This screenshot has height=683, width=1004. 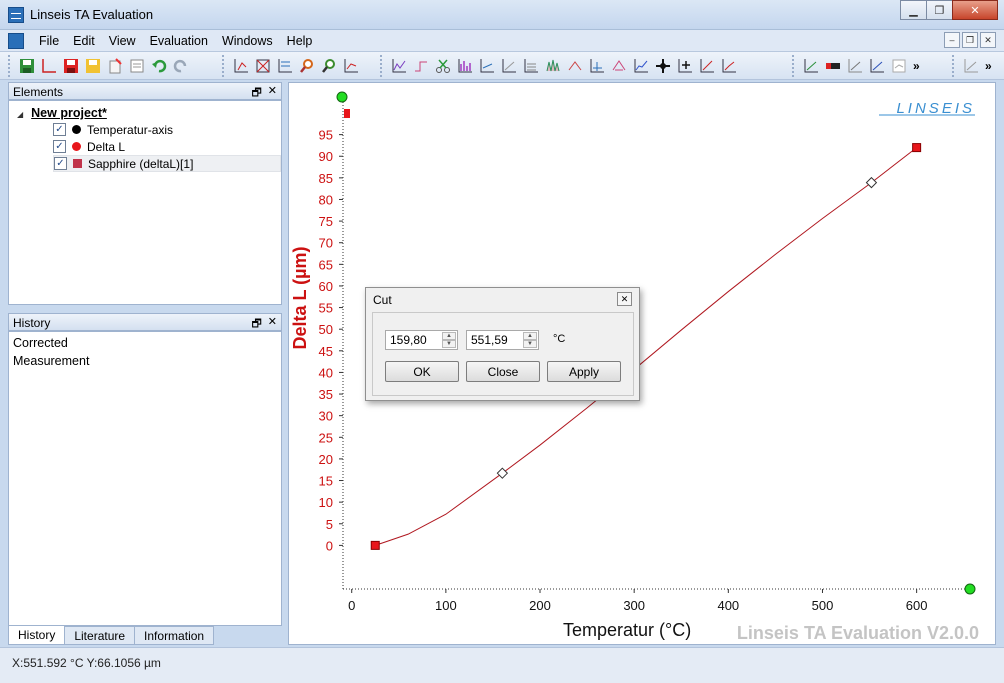 What do you see at coordinates (326, 351) in the screenshot?
I see `y-tick-label: 45` at bounding box center [326, 351].